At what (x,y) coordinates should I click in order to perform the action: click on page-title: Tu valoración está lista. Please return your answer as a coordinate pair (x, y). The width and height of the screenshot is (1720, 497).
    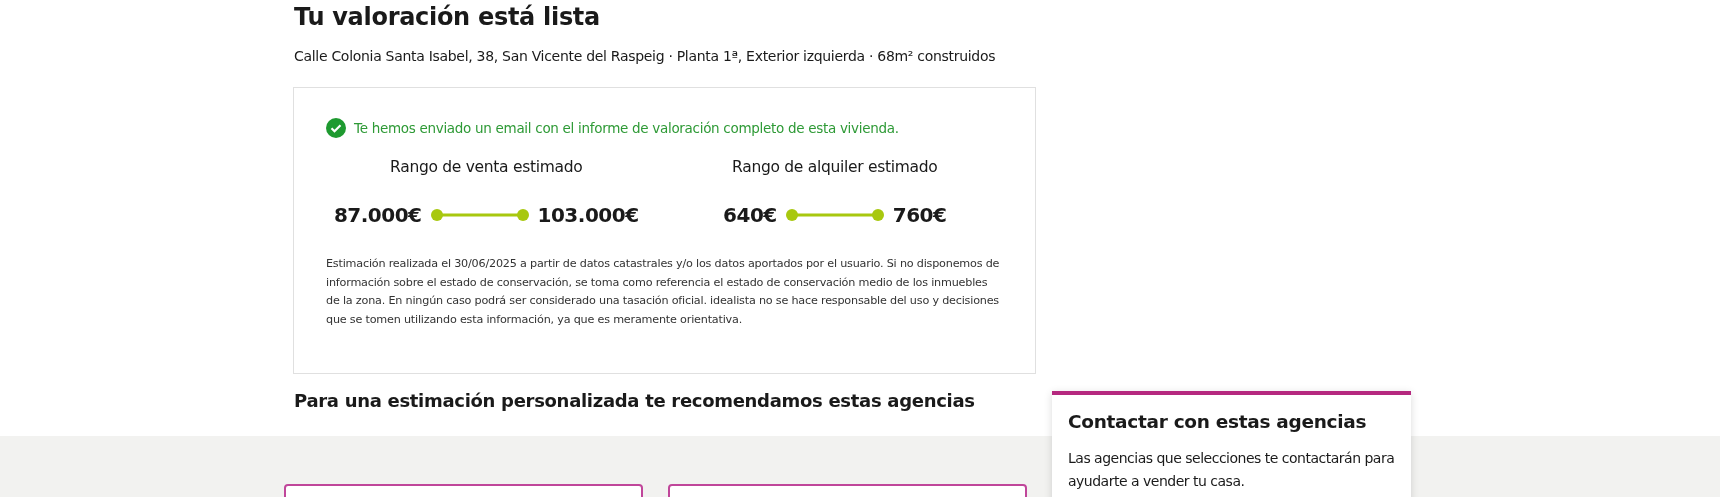
    Looking at the image, I should click on (447, 17).